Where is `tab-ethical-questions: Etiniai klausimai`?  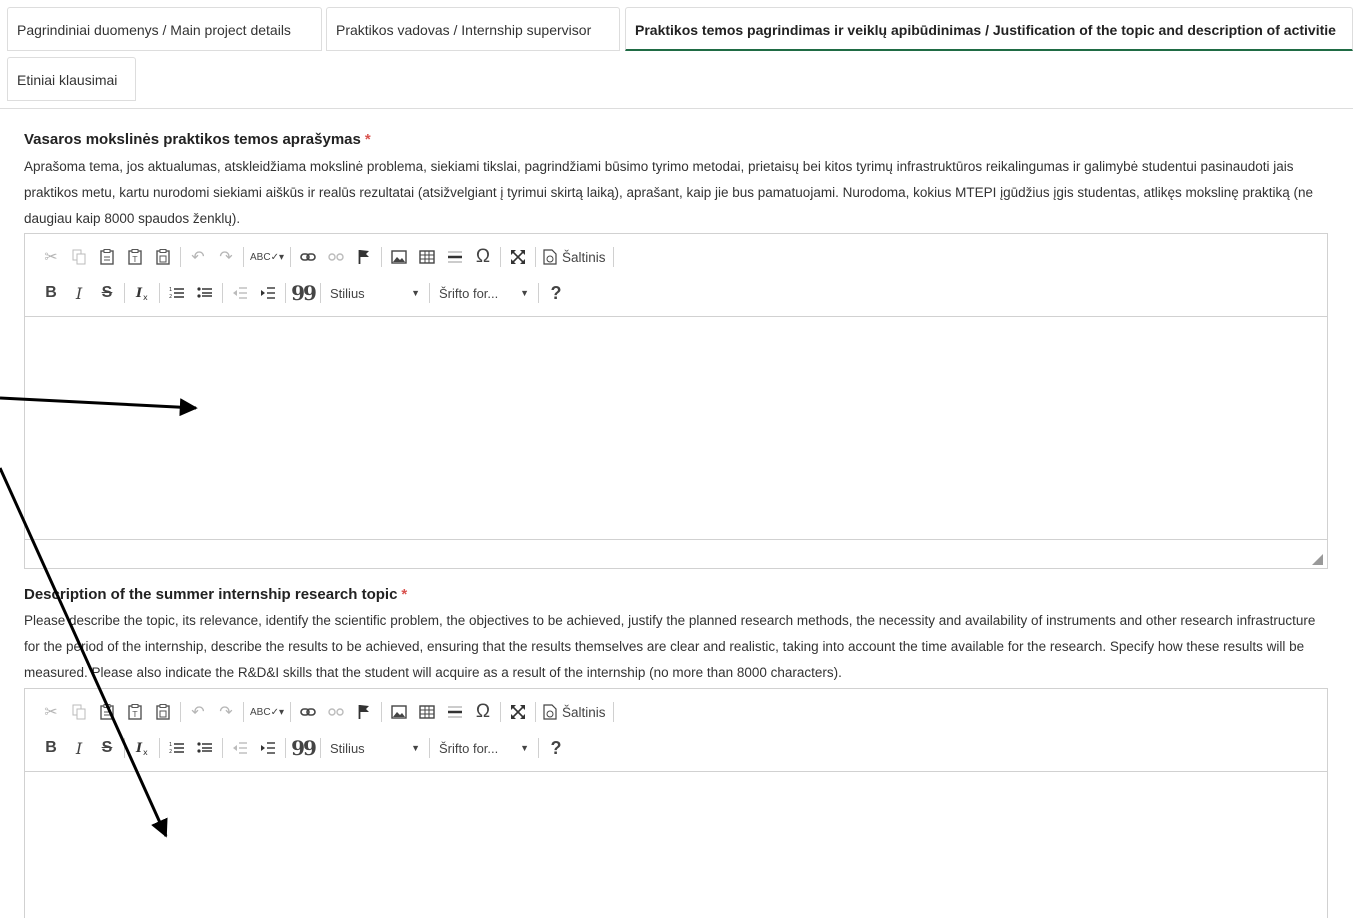
tab-ethical-questions: Etiniai klausimai is located at coordinates (71, 79).